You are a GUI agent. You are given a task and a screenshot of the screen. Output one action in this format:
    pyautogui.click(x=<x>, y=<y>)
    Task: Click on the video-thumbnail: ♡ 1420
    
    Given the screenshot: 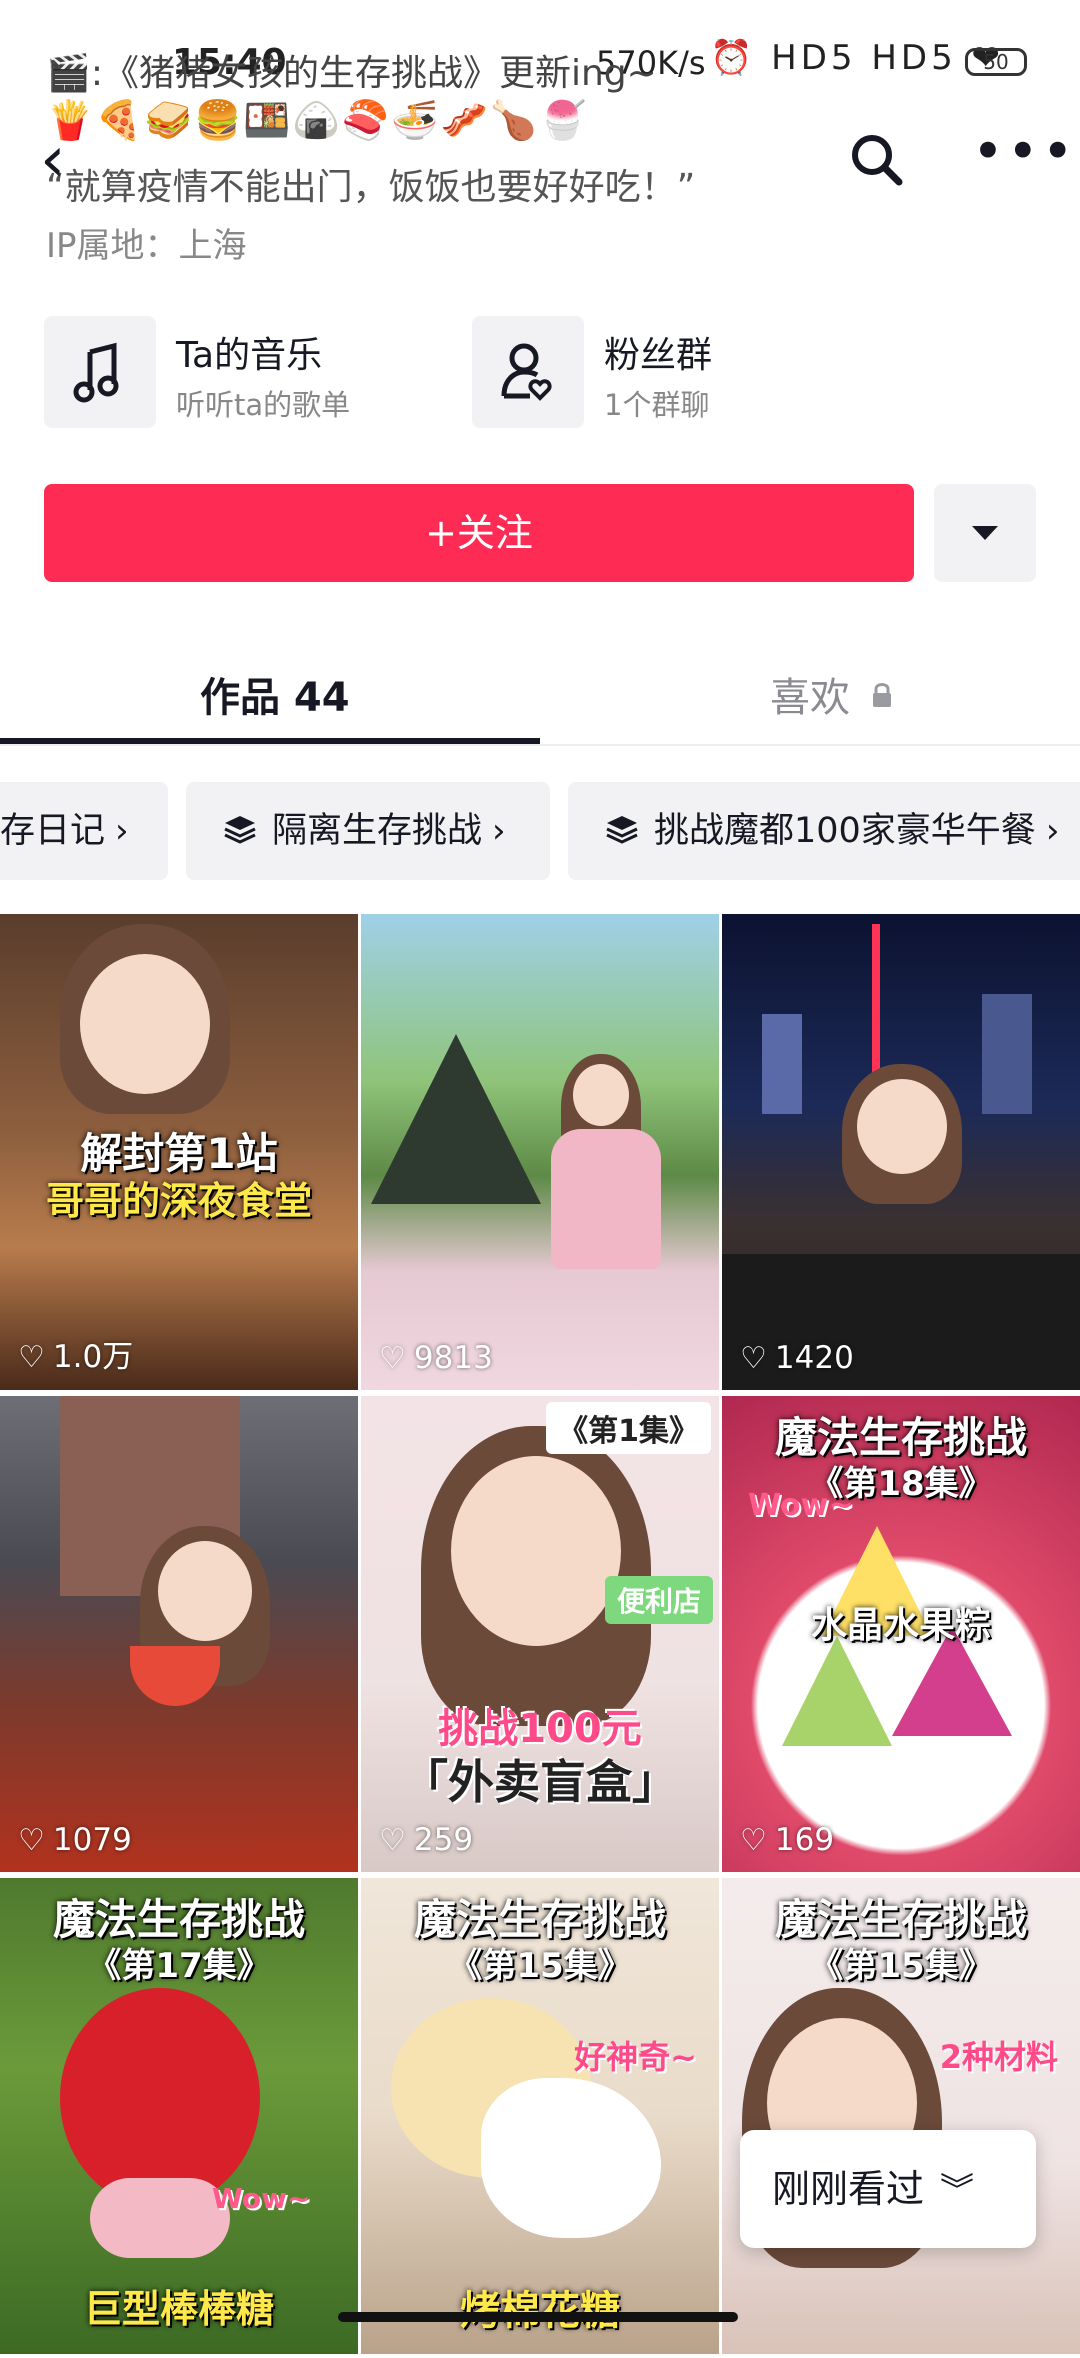 What is the action you would take?
    pyautogui.click(x=901, y=1152)
    